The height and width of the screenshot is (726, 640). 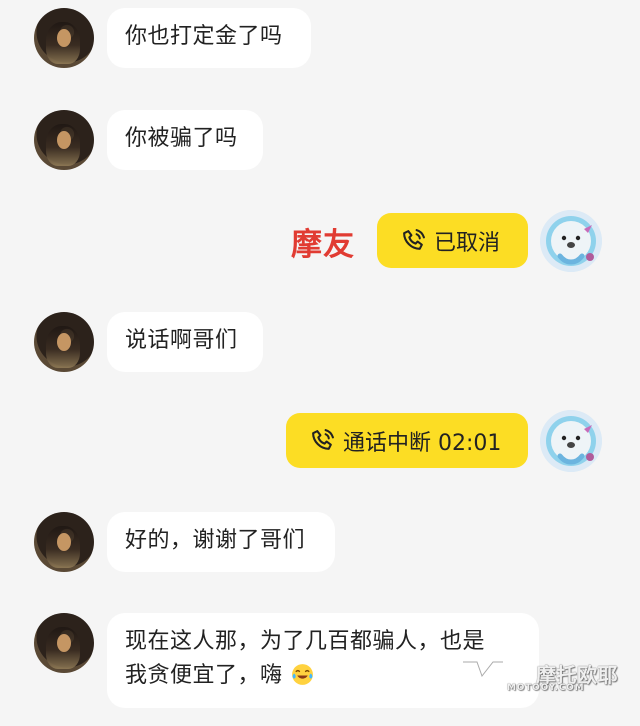 I want to click on incoming-message: 说话啊哥们, so click(x=185, y=342).